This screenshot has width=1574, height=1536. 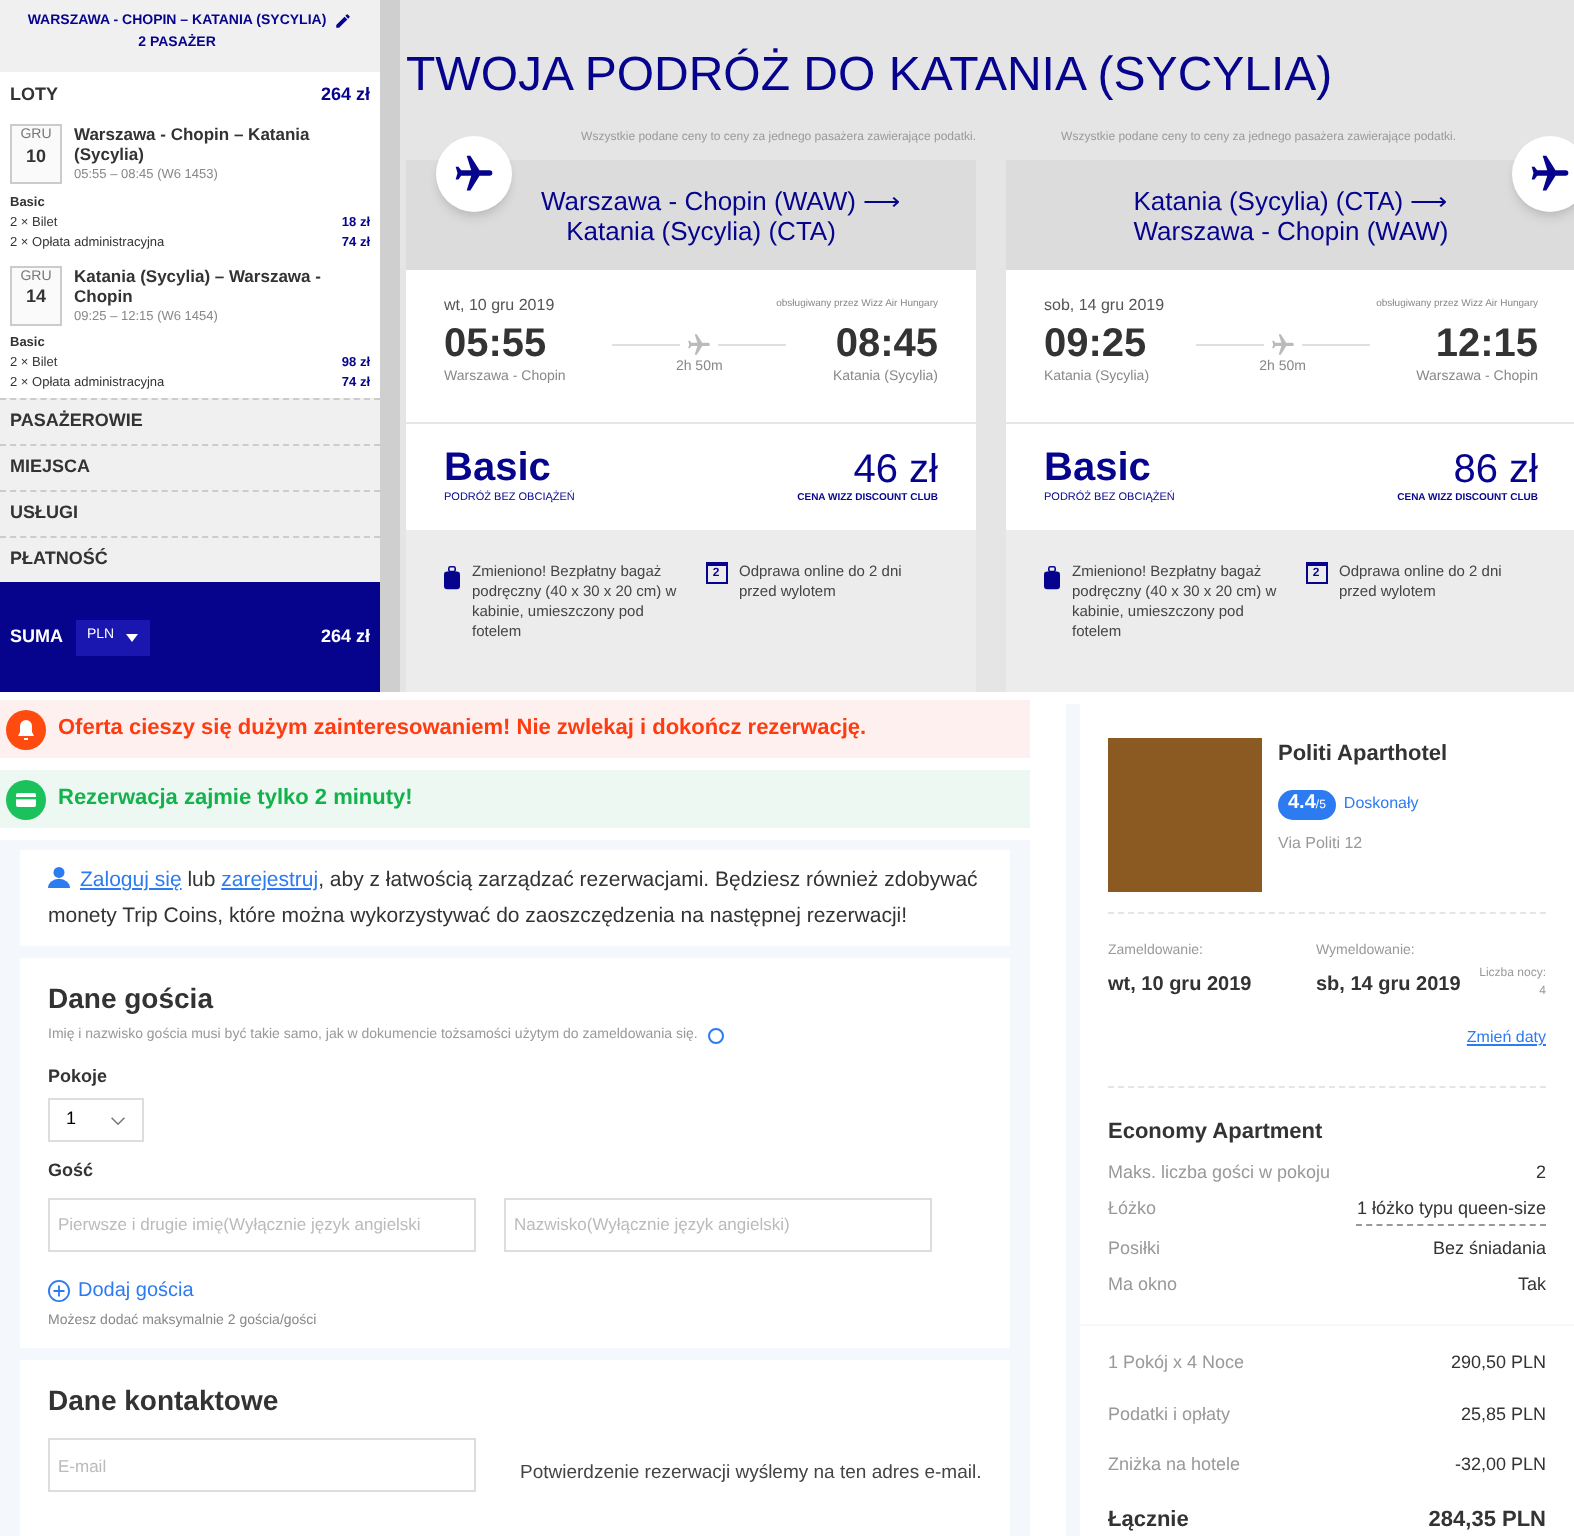 What do you see at coordinates (1134, 1248) in the screenshot?
I see `detail-label: Posiłki` at bounding box center [1134, 1248].